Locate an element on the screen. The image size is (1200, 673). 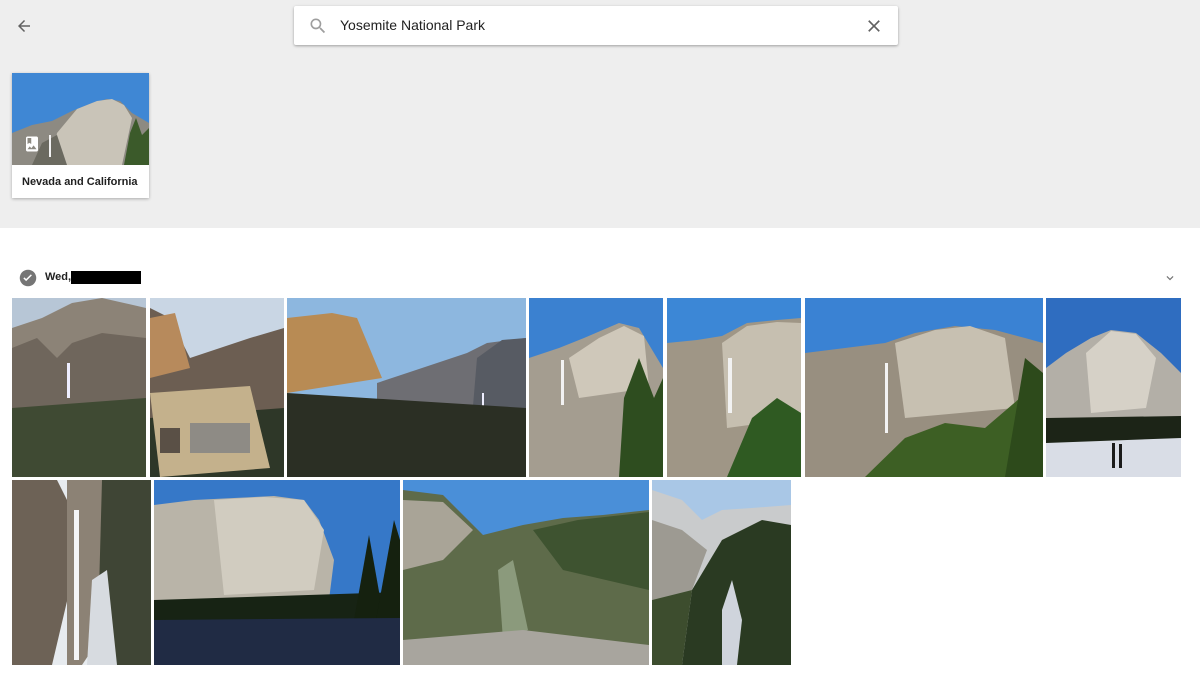
album-card-nevada-and-california: Nevada and California is located at coordinates (80, 135).